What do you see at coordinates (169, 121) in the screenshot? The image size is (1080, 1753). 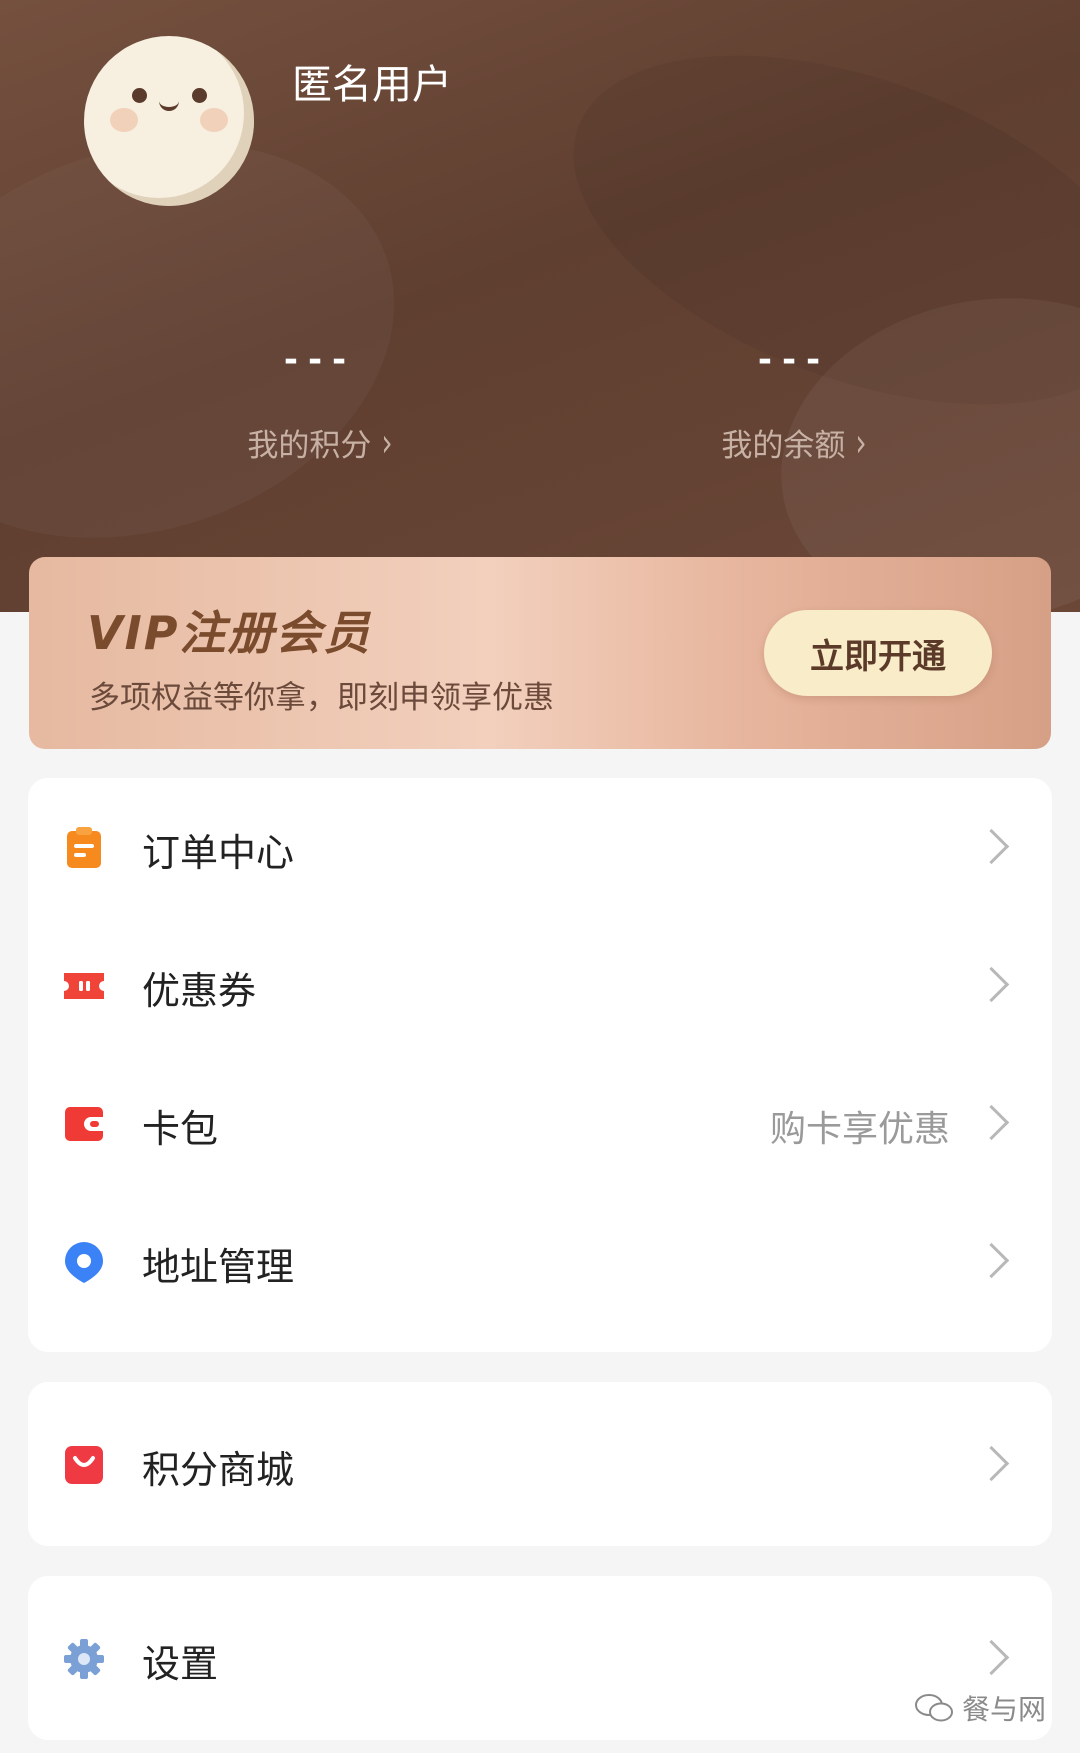 I see `avatar` at bounding box center [169, 121].